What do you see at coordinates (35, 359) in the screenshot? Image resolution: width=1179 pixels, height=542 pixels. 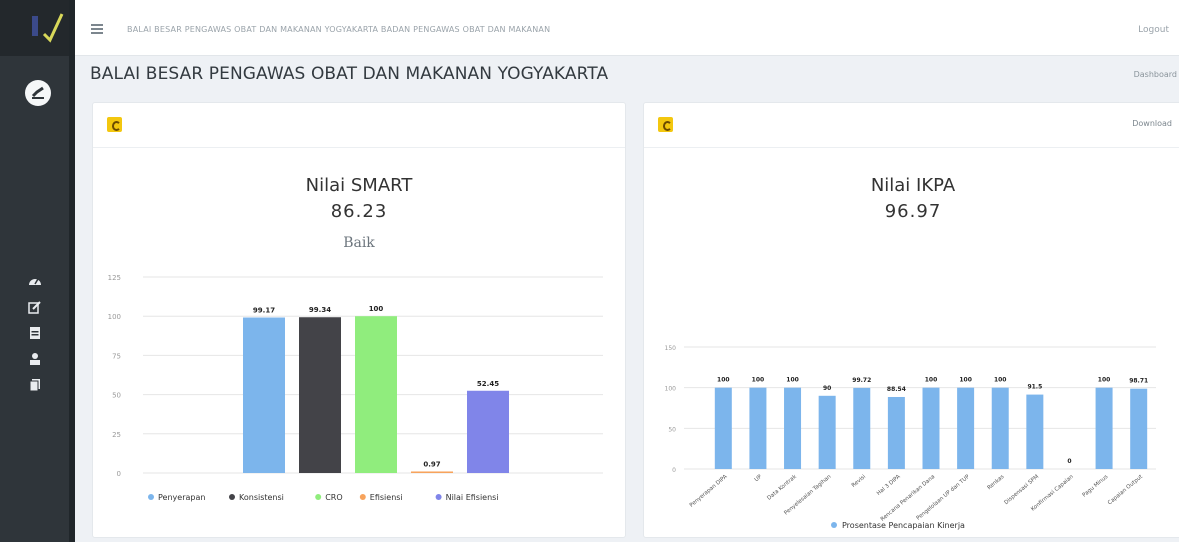 I see `user-icon` at bounding box center [35, 359].